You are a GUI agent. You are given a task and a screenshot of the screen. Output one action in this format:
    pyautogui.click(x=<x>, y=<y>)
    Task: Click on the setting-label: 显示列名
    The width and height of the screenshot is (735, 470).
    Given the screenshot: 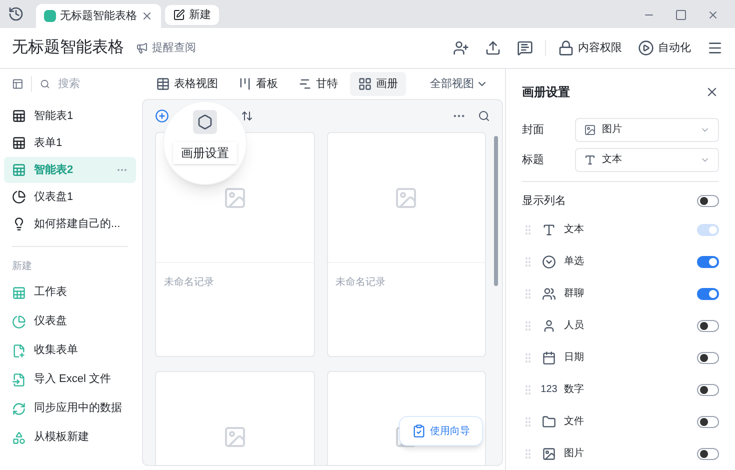 What is the action you would take?
    pyautogui.click(x=544, y=201)
    